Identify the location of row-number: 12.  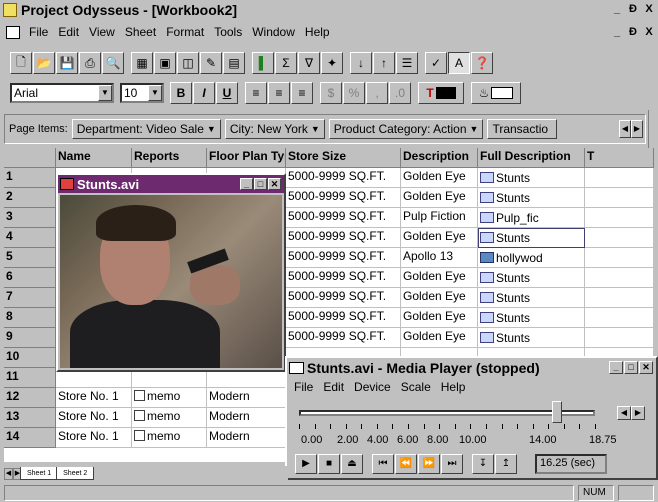
(30, 398).